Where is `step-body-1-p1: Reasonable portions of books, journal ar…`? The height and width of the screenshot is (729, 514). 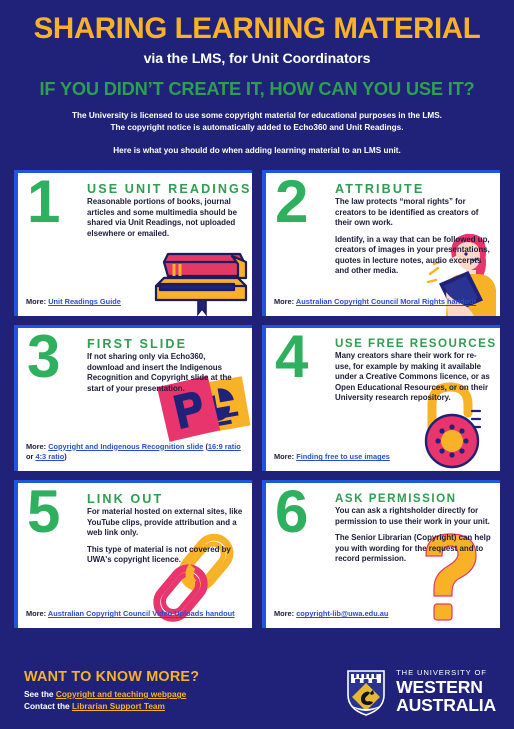
step-body-1-p1: Reasonable portions of books, journal ar… is located at coordinates (162, 217).